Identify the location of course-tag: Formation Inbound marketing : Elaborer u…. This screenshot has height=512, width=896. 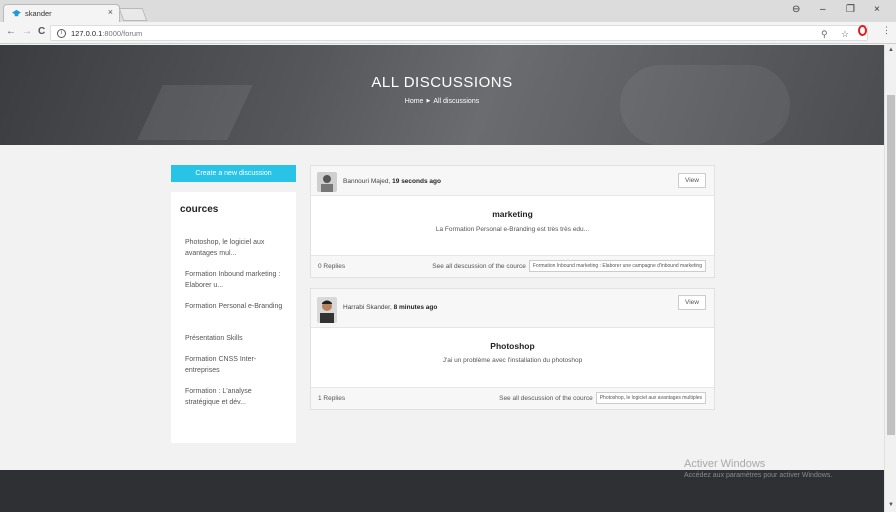
(617, 266).